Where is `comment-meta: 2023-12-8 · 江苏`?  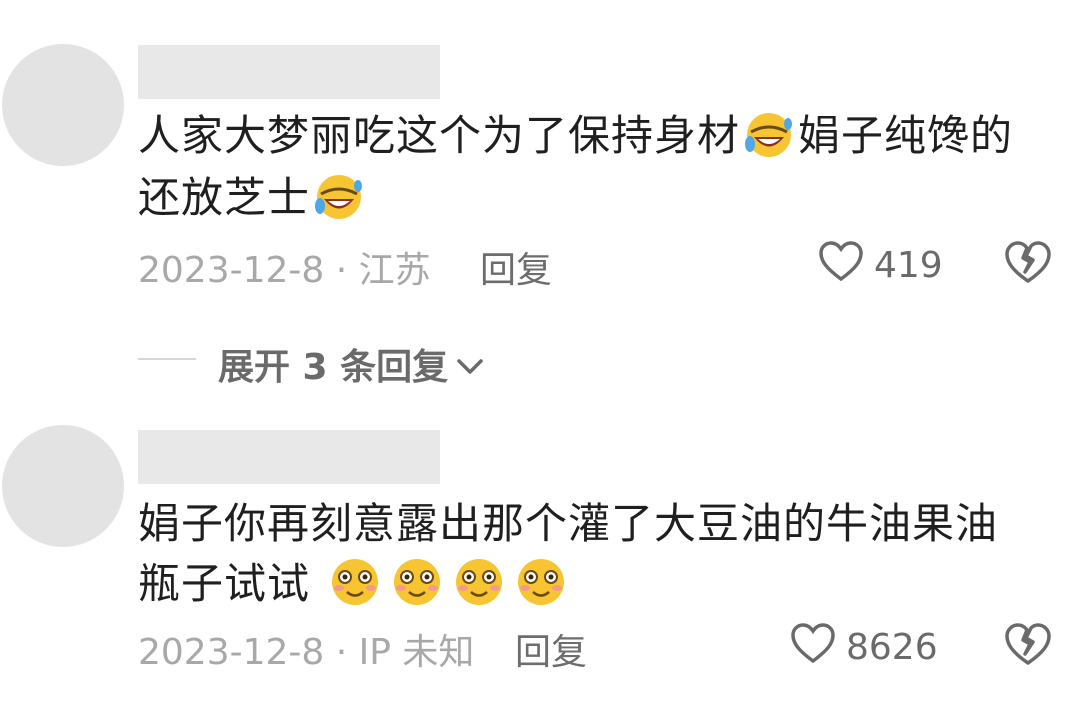 comment-meta: 2023-12-8 · 江苏 is located at coordinates (284, 270).